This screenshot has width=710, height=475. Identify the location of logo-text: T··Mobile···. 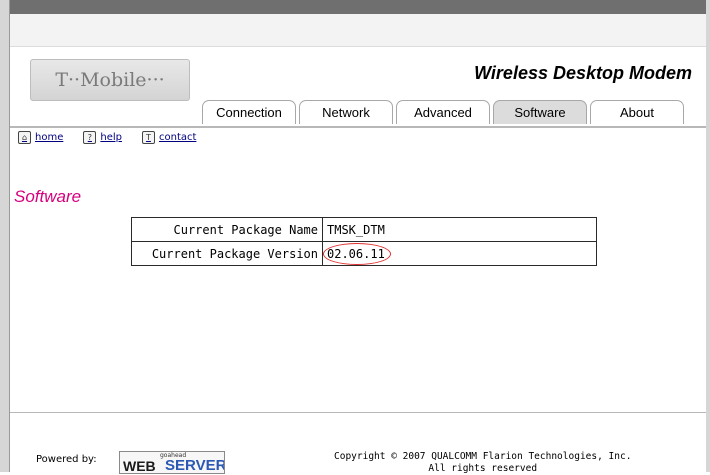
(110, 80).